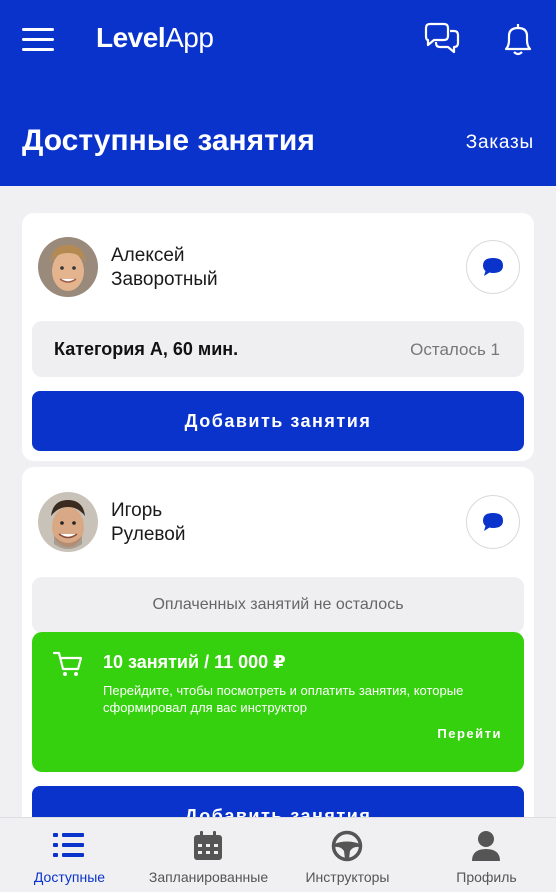  Describe the element at coordinates (68, 664) in the screenshot. I see `cart-icon` at that location.